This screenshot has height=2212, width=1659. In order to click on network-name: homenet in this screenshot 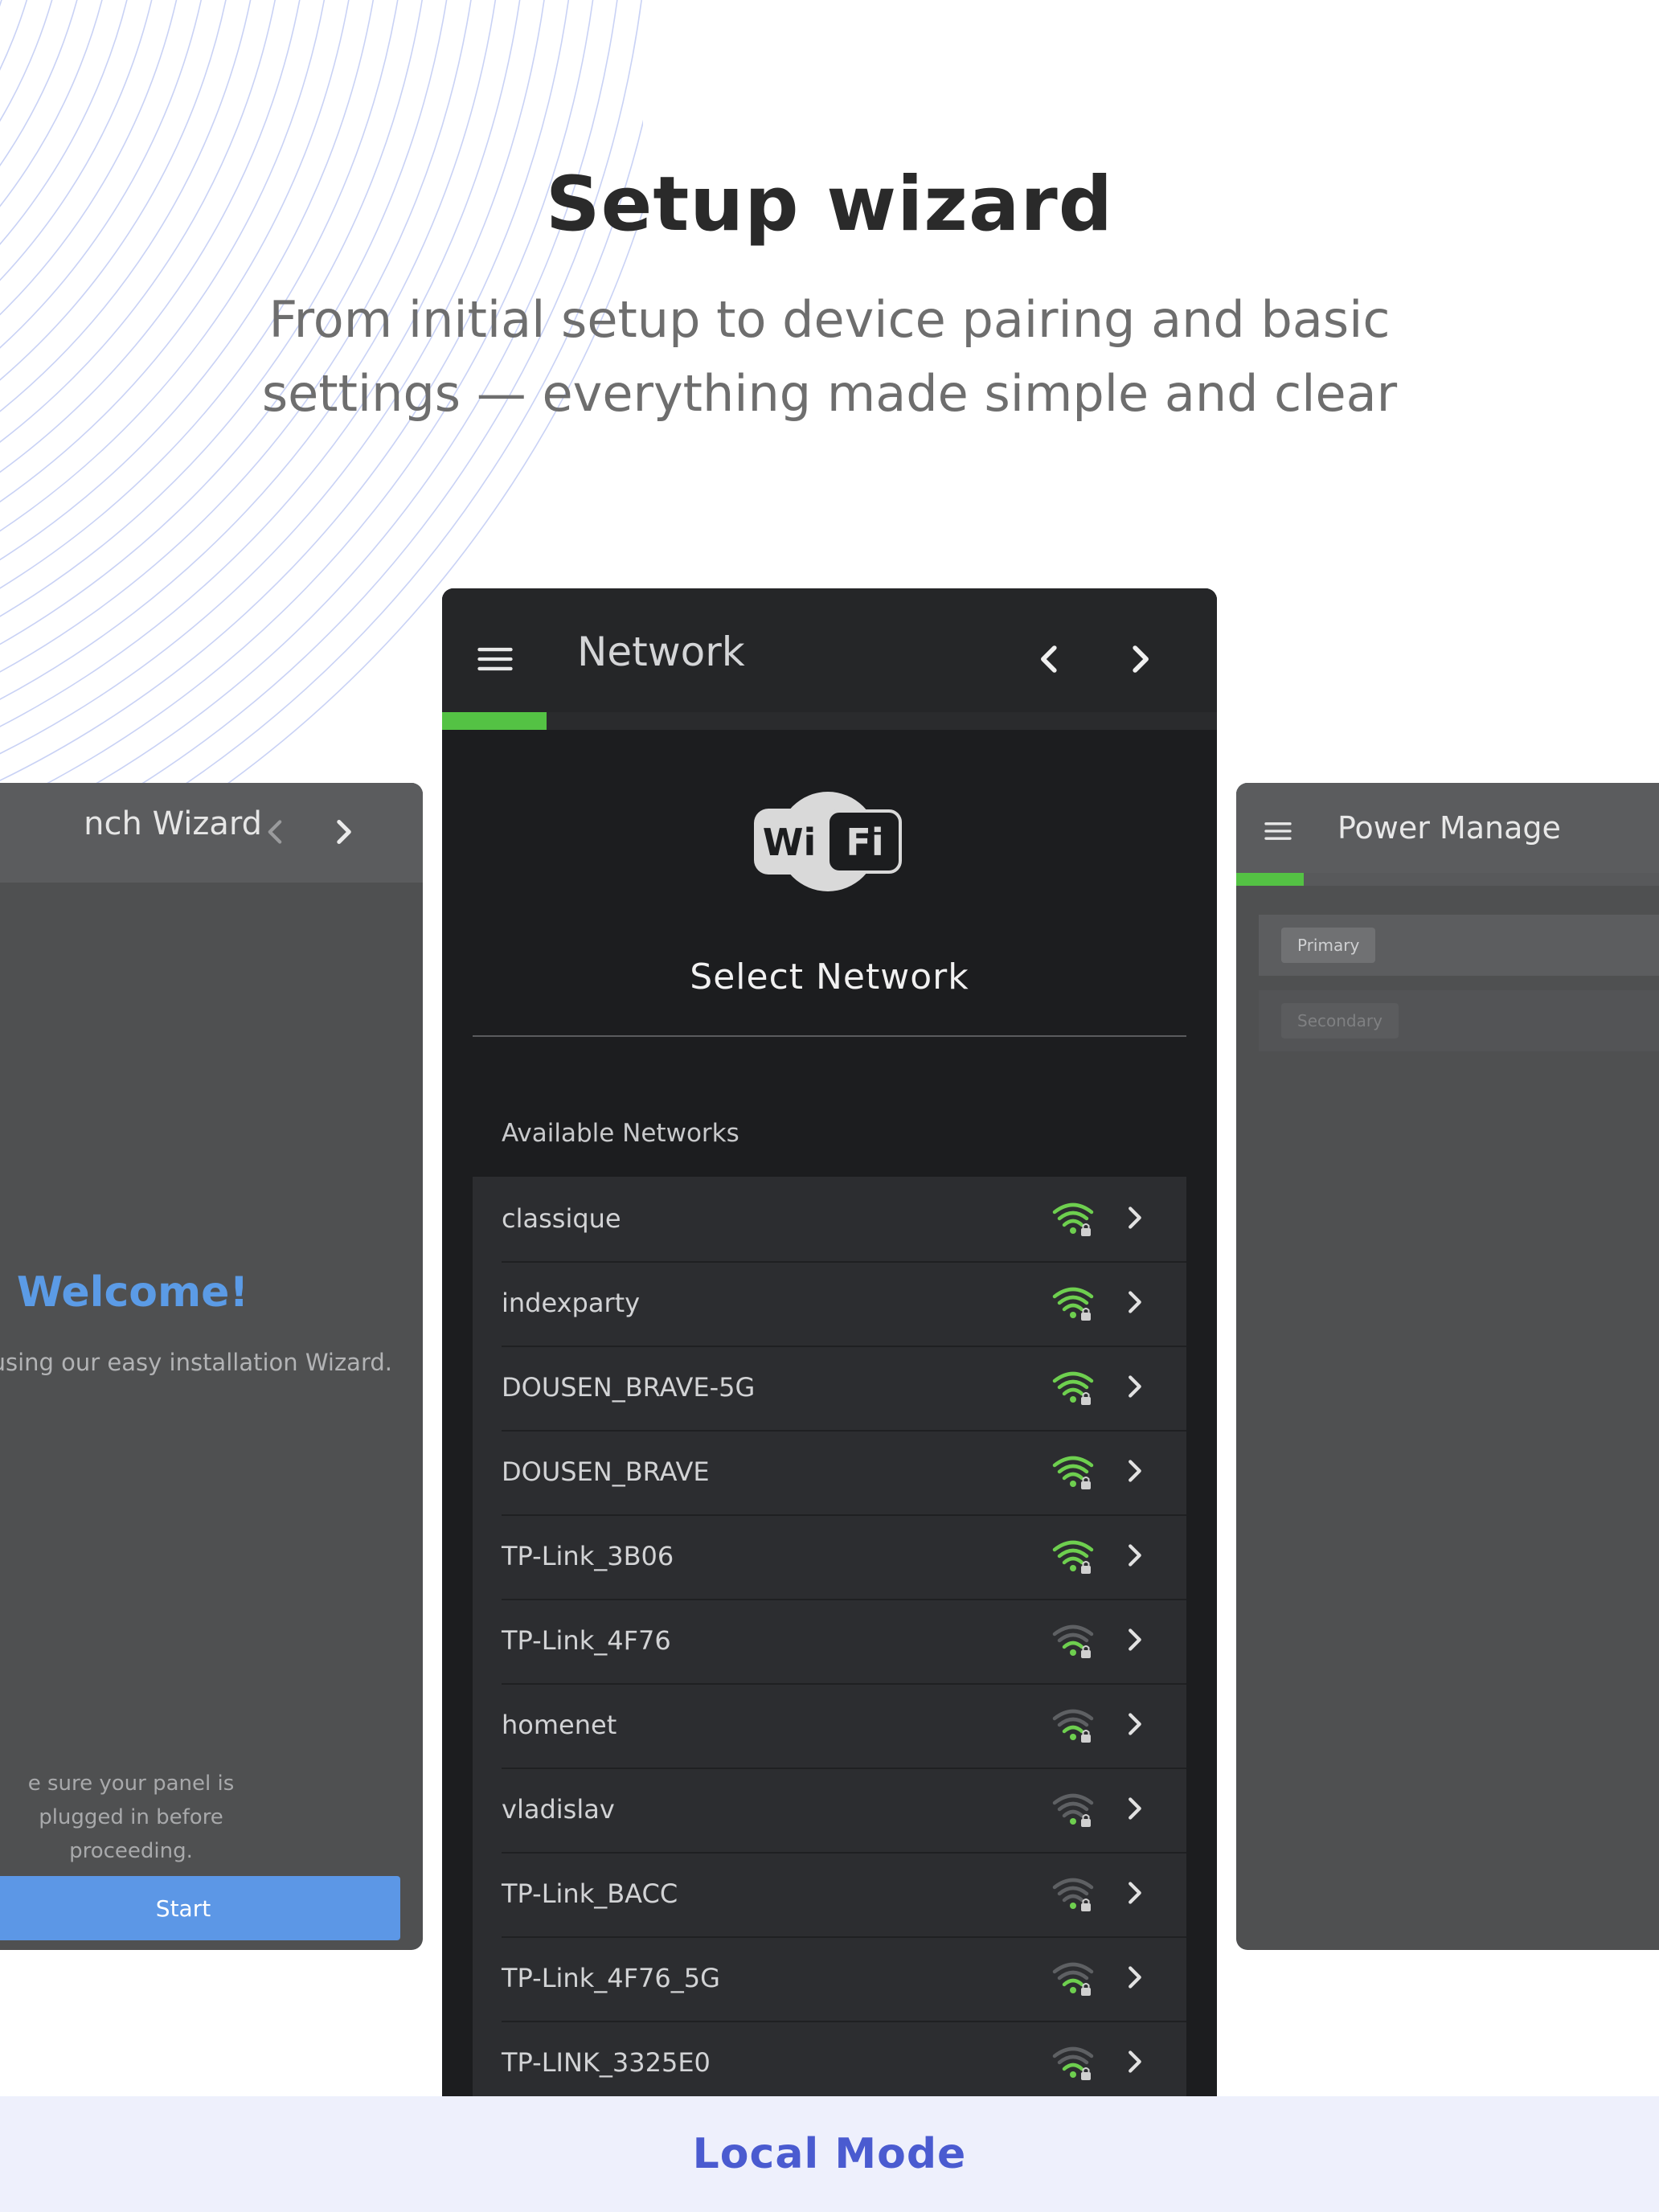, I will do `click(559, 1725)`.